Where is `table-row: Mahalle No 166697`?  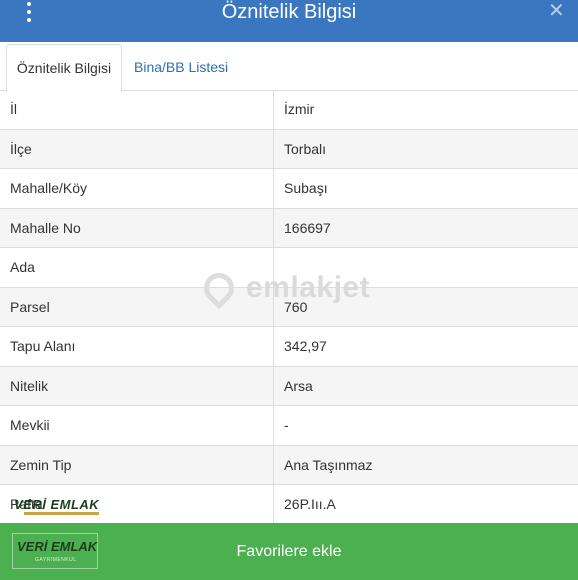 table-row: Mahalle No 166697 is located at coordinates (289, 228).